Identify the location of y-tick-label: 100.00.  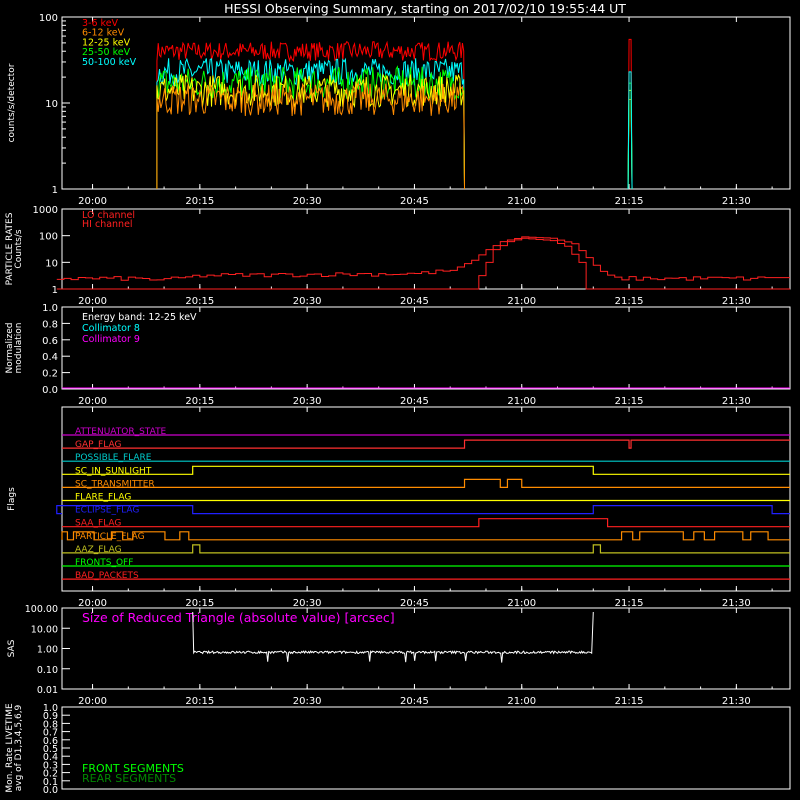
(41, 609).